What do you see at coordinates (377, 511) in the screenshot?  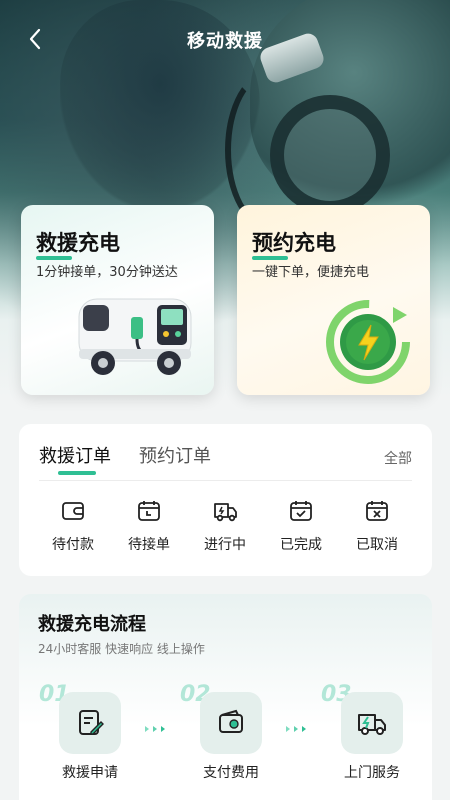 I see `calendar-x-icon` at bounding box center [377, 511].